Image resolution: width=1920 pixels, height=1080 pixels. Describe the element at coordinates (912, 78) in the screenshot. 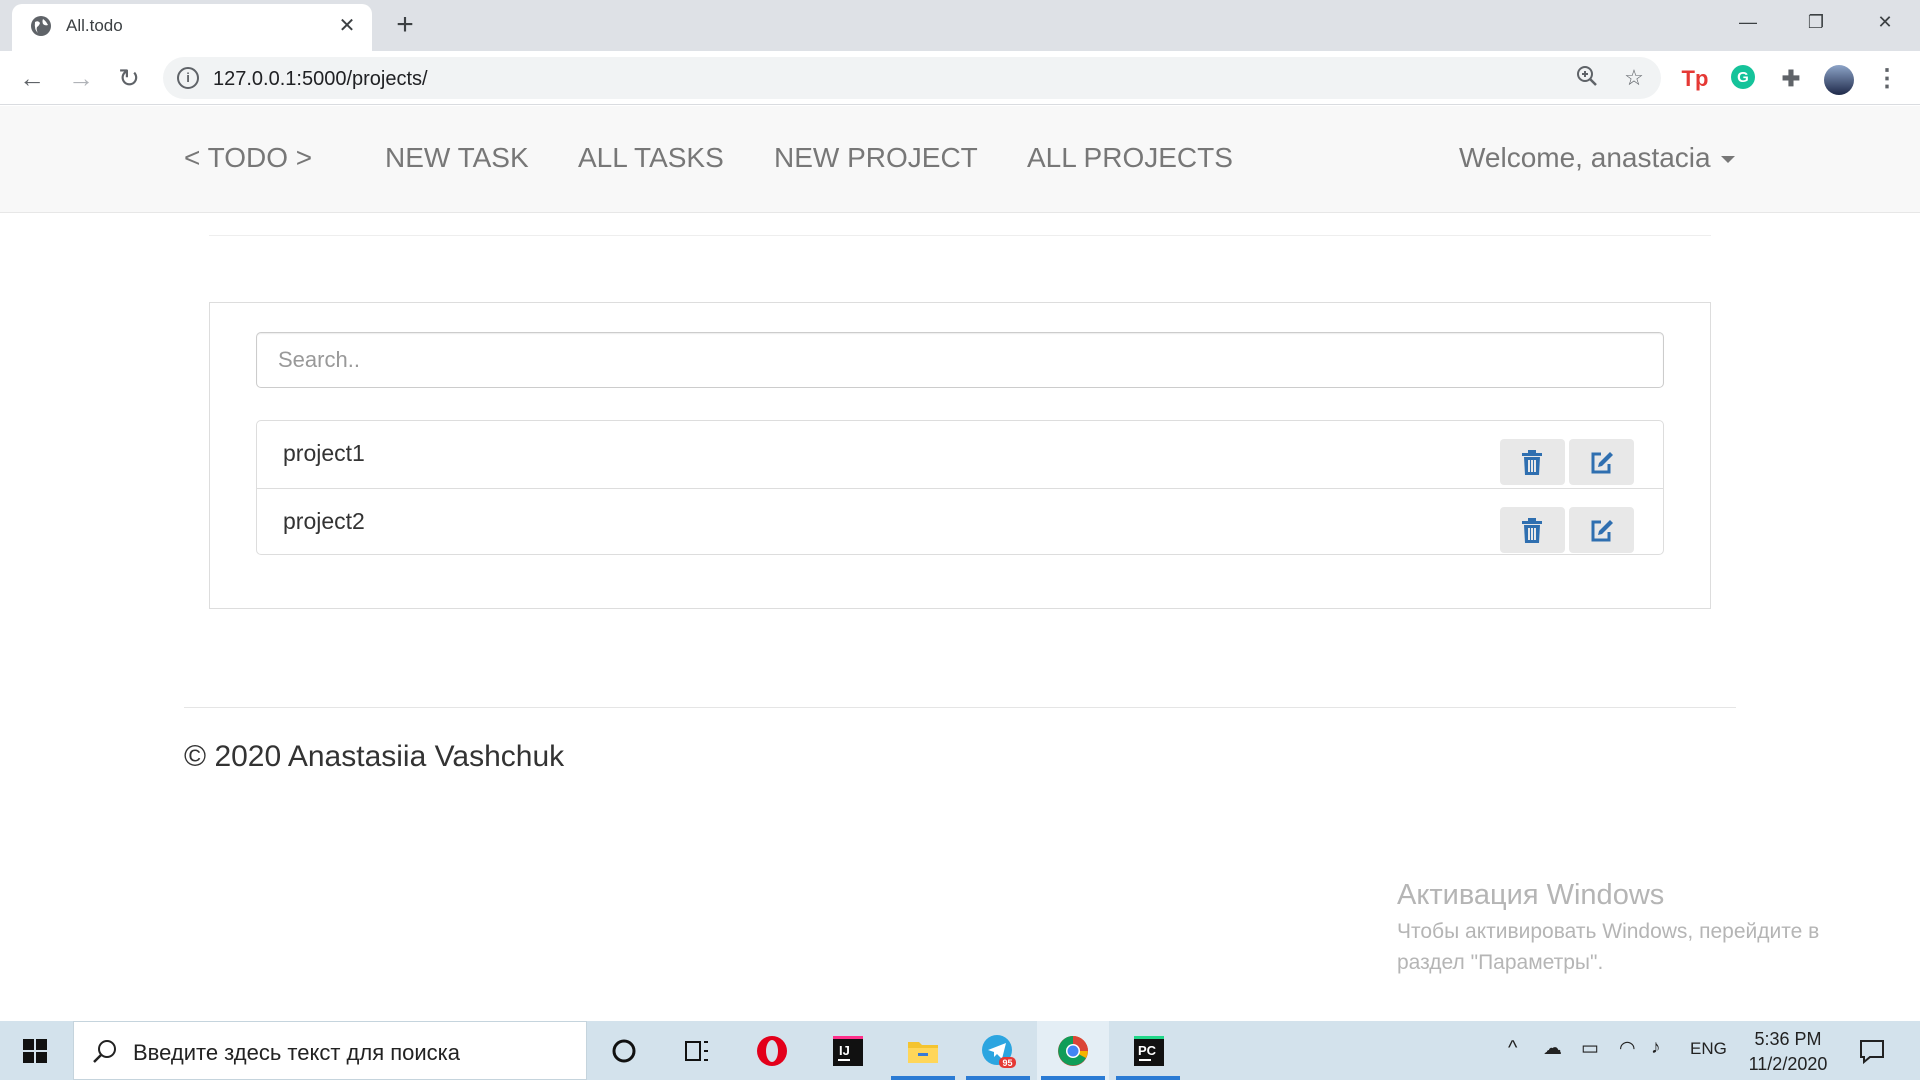

I see `address-bar: i 127.0.0.1:5000/projects/ ☆` at that location.